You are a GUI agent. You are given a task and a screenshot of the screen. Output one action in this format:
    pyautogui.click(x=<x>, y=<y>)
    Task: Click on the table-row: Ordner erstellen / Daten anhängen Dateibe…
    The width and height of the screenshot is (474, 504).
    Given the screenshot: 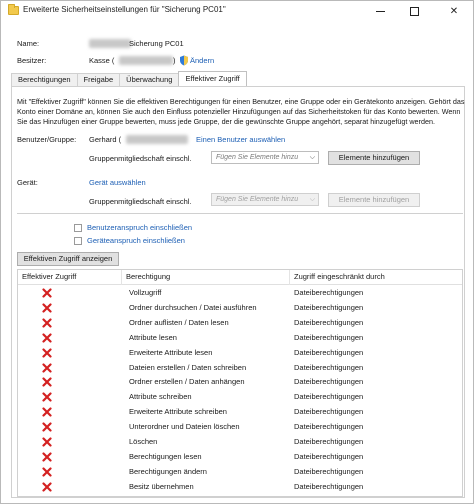 What is the action you would take?
    pyautogui.click(x=240, y=382)
    